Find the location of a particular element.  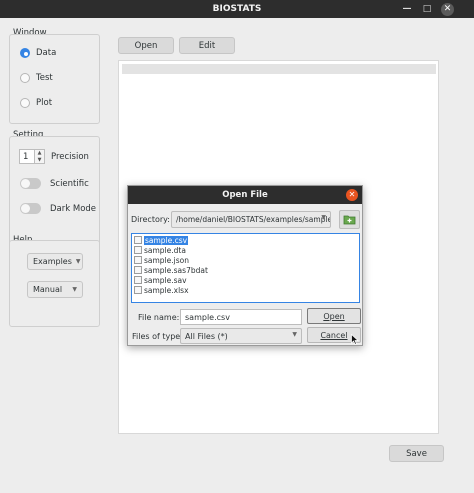

radio-plot-indicator is located at coordinates (25, 103).